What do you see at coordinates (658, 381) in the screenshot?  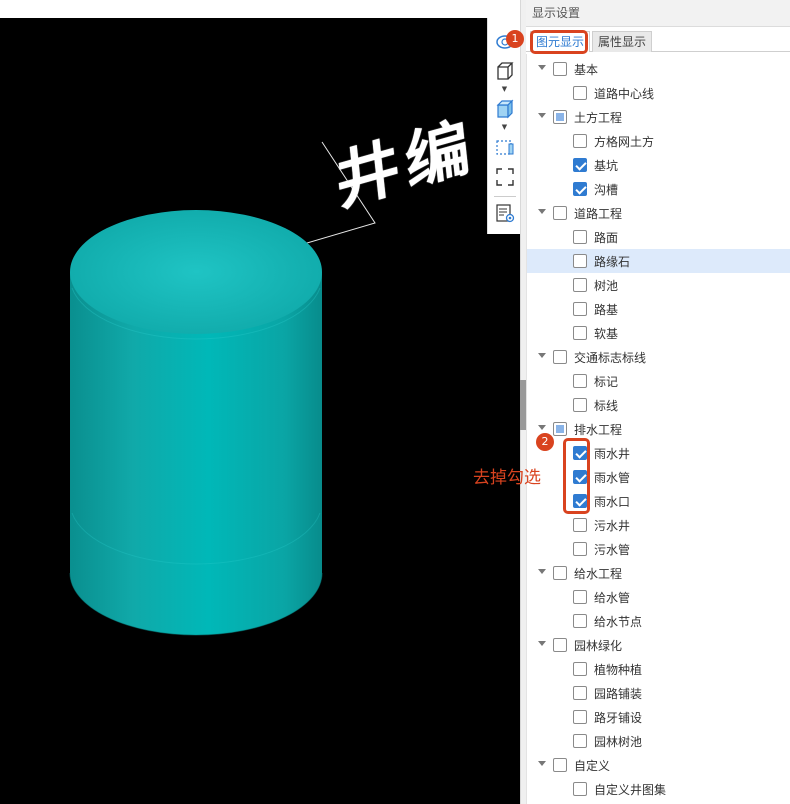 I see `tree-item: 标记` at bounding box center [658, 381].